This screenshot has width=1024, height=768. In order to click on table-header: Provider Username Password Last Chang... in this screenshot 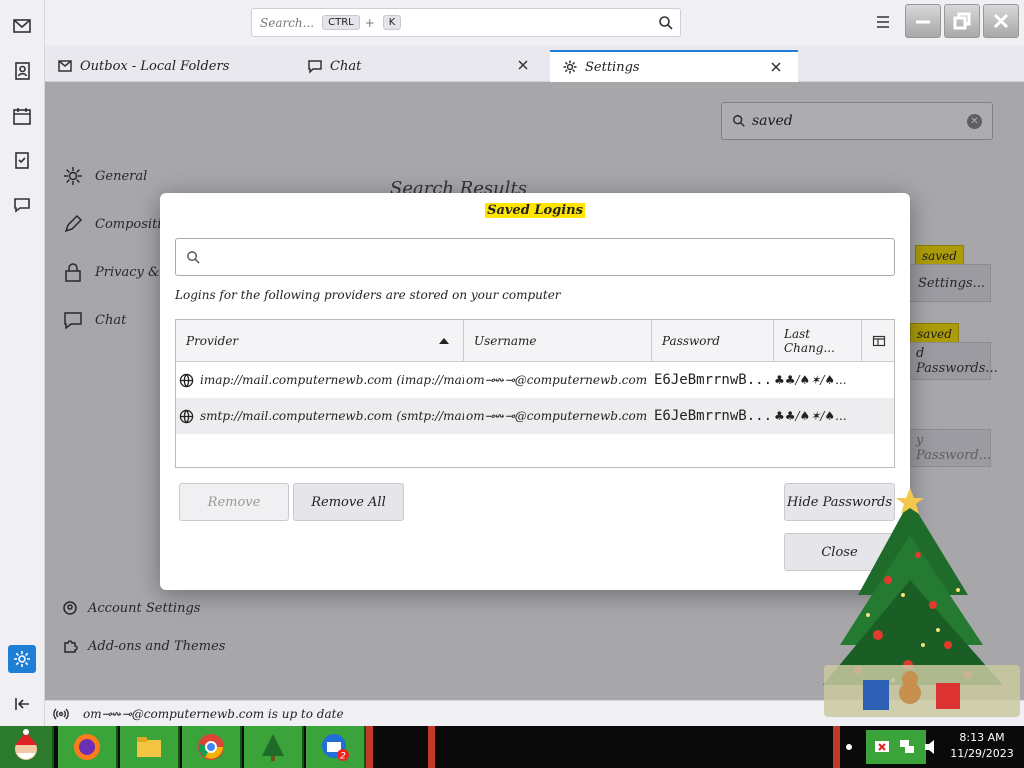, I will do `click(535, 341)`.